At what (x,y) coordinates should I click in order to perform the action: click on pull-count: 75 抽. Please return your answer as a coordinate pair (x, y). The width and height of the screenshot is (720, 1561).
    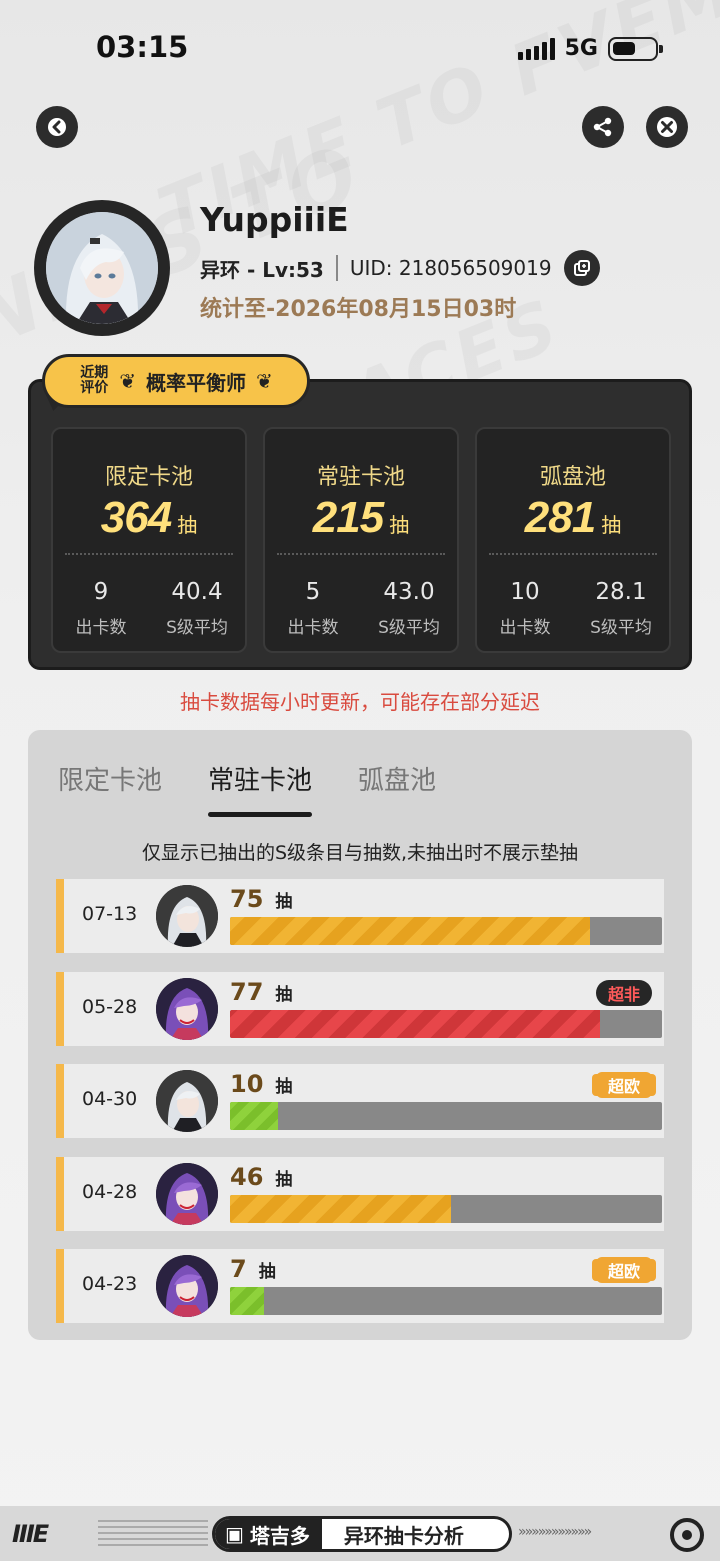
    Looking at the image, I should click on (261, 899).